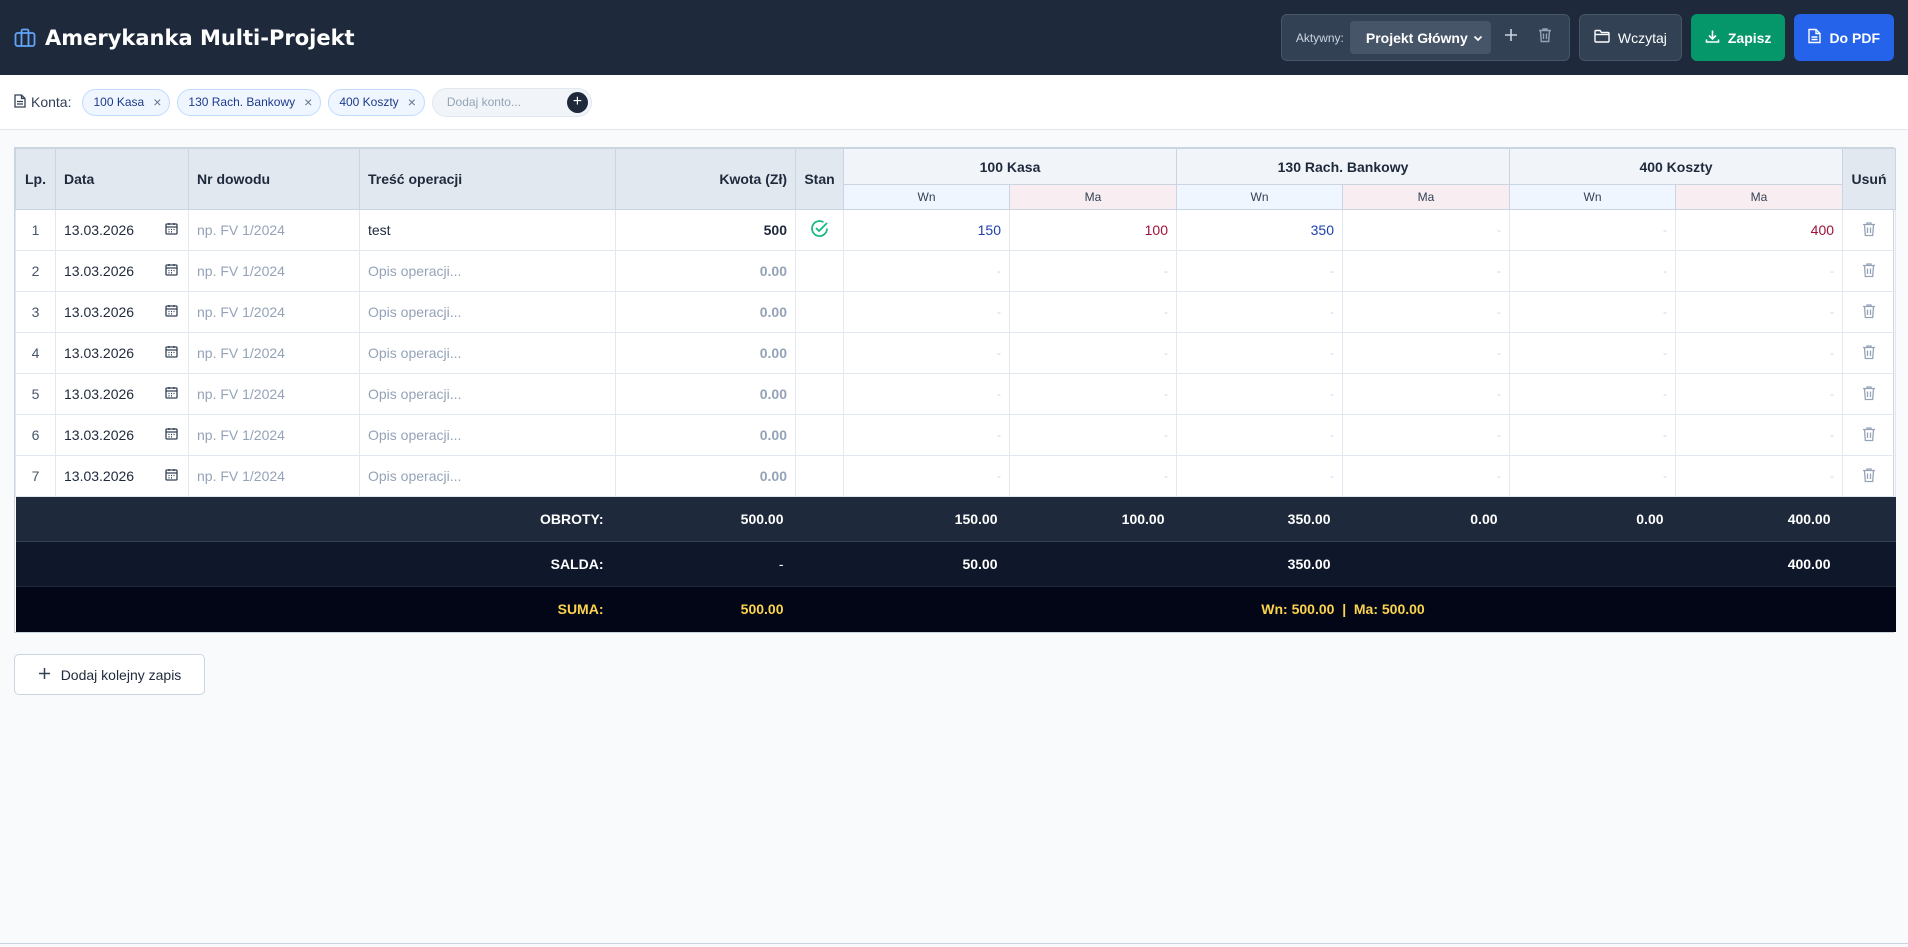  What do you see at coordinates (1478, 38) in the screenshot?
I see `chevron-down-icon` at bounding box center [1478, 38].